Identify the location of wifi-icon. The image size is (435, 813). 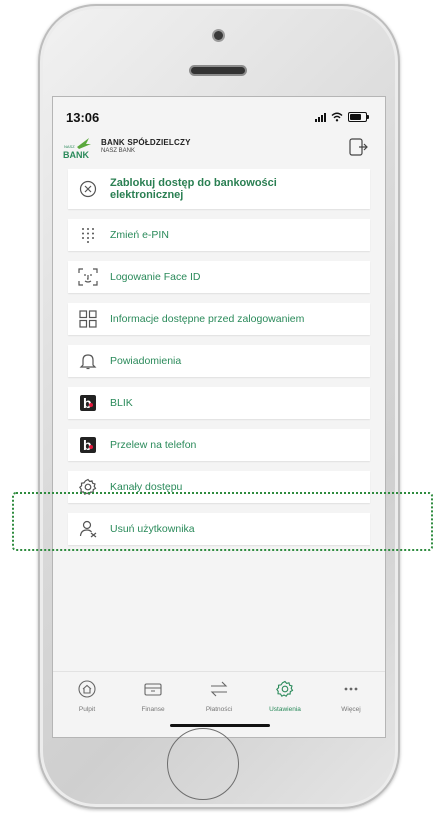
(337, 117).